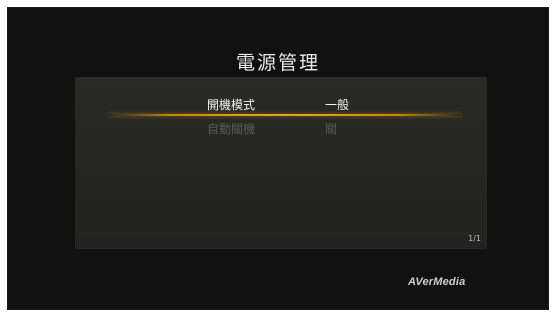 This screenshot has width=556, height=315. Describe the element at coordinates (230, 129) in the screenshot. I see `menu-item-label: 自動關機` at that location.